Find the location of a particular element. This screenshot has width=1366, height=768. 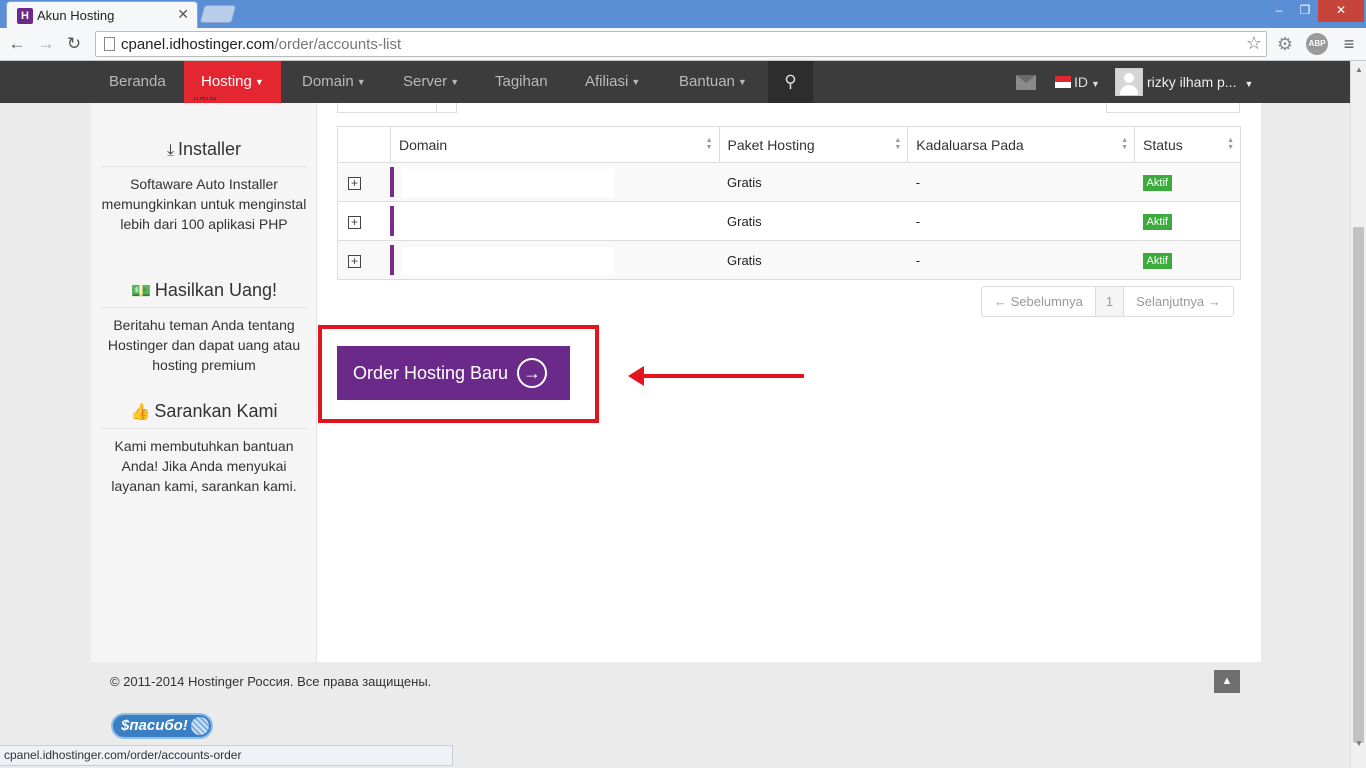

nav-tagihan: Tagihan is located at coordinates (521, 82).